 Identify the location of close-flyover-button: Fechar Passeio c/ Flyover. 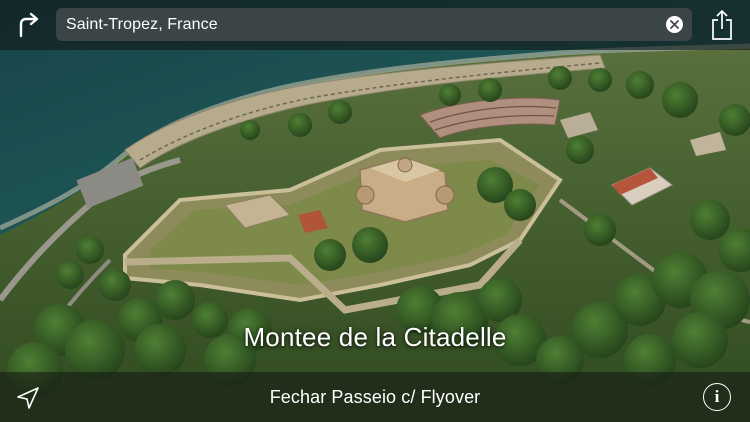
(375, 397).